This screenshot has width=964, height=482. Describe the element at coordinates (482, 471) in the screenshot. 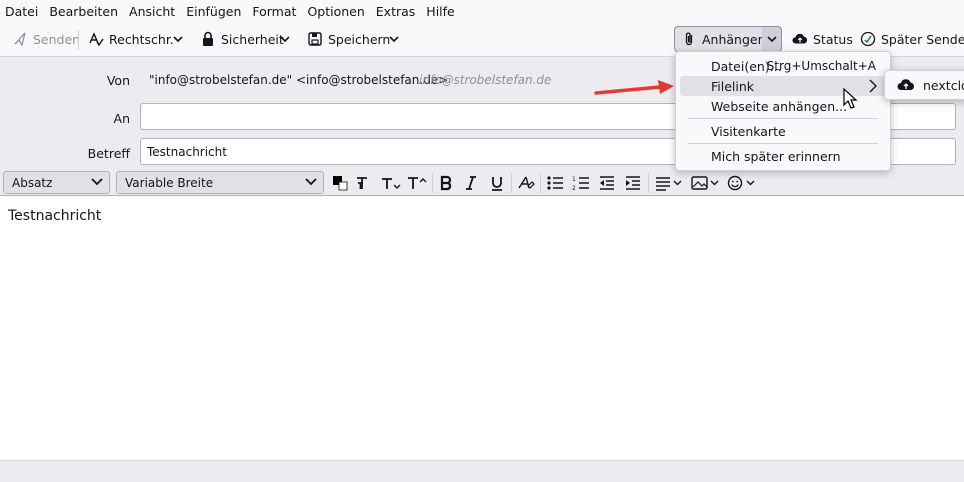

I see `status-bar` at that location.